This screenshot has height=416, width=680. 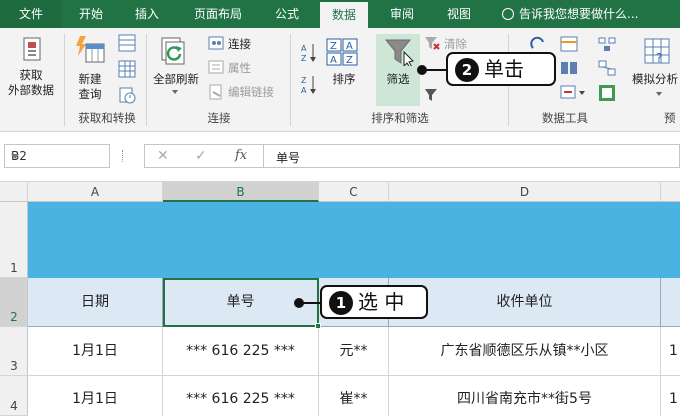 What do you see at coordinates (318, 326) in the screenshot?
I see `fill-handle` at bounding box center [318, 326].